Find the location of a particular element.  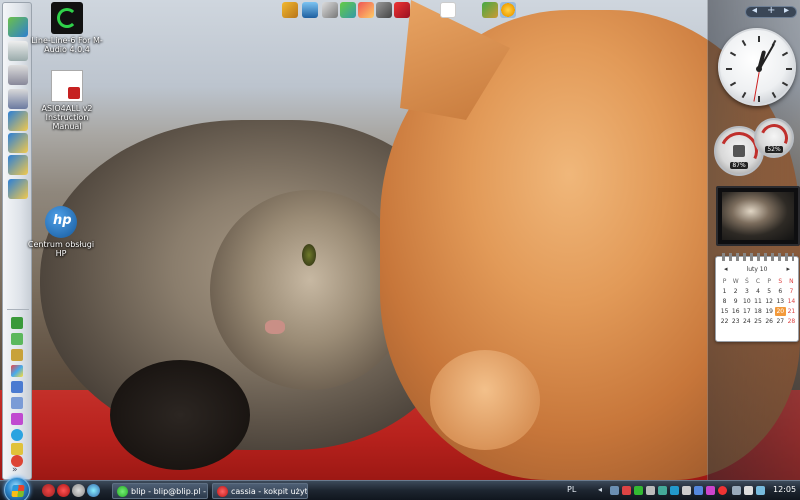

calendar-day: 13 is located at coordinates (780, 301).